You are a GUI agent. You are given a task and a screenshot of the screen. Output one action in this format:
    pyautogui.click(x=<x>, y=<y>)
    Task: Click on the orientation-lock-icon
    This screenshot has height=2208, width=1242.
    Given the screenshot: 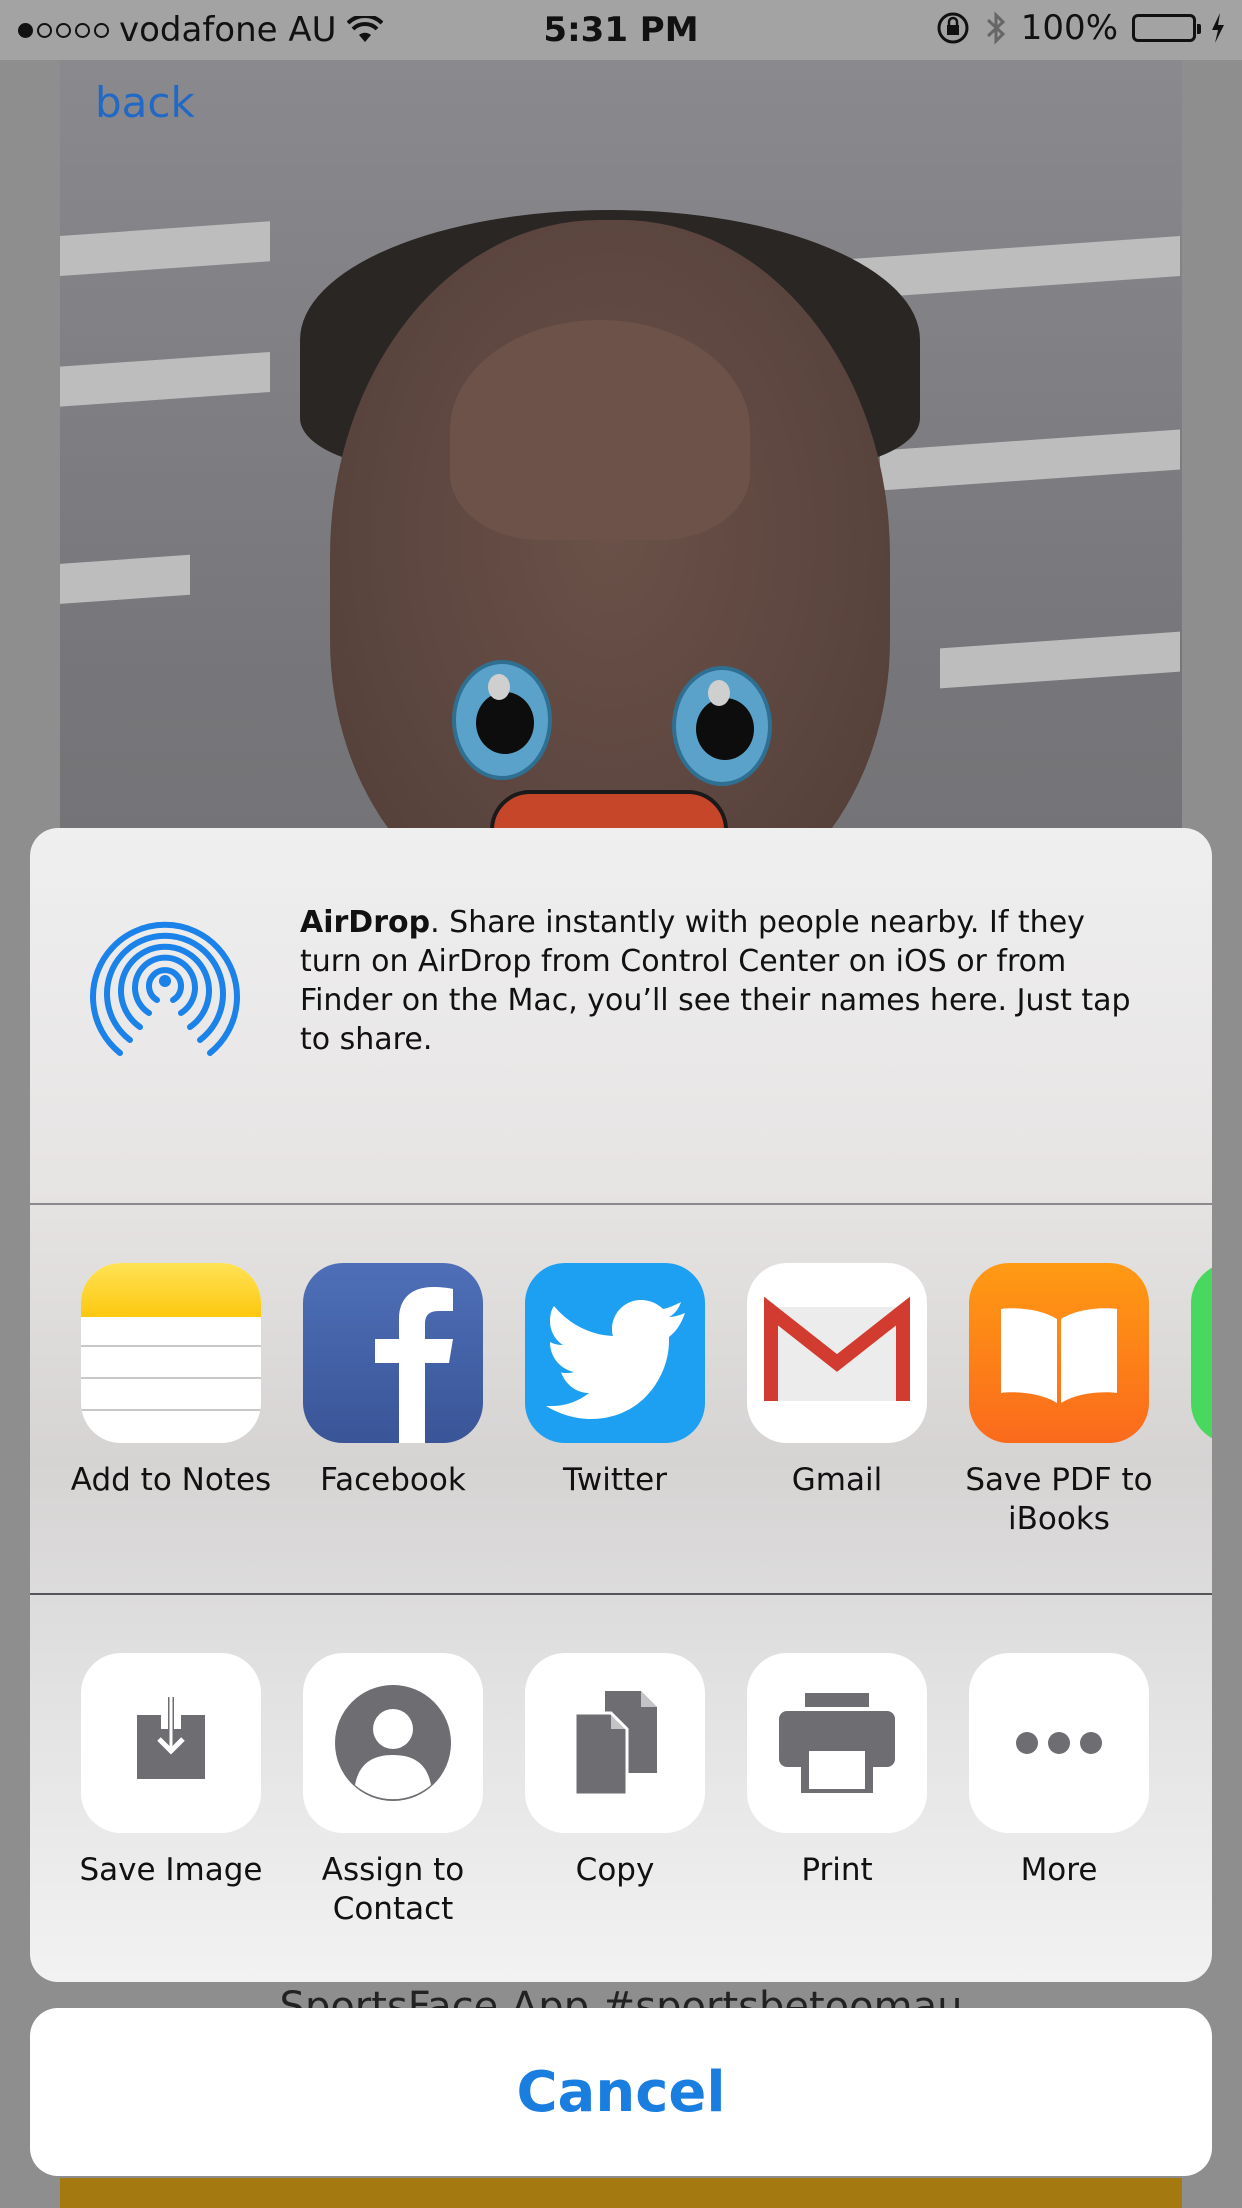 What is the action you would take?
    pyautogui.click(x=953, y=28)
    